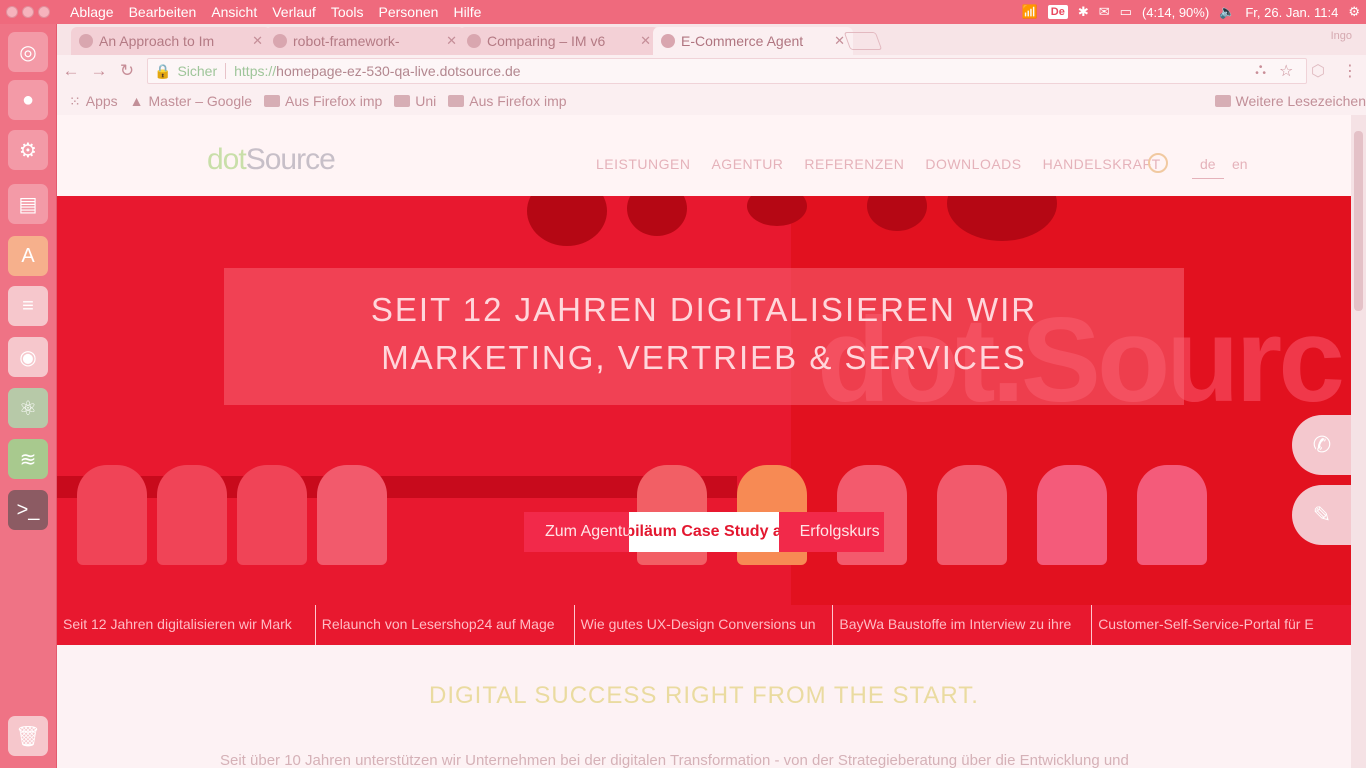 Image resolution: width=1366 pixels, height=768 pixels. I want to click on lang-en: en, so click(1240, 164).